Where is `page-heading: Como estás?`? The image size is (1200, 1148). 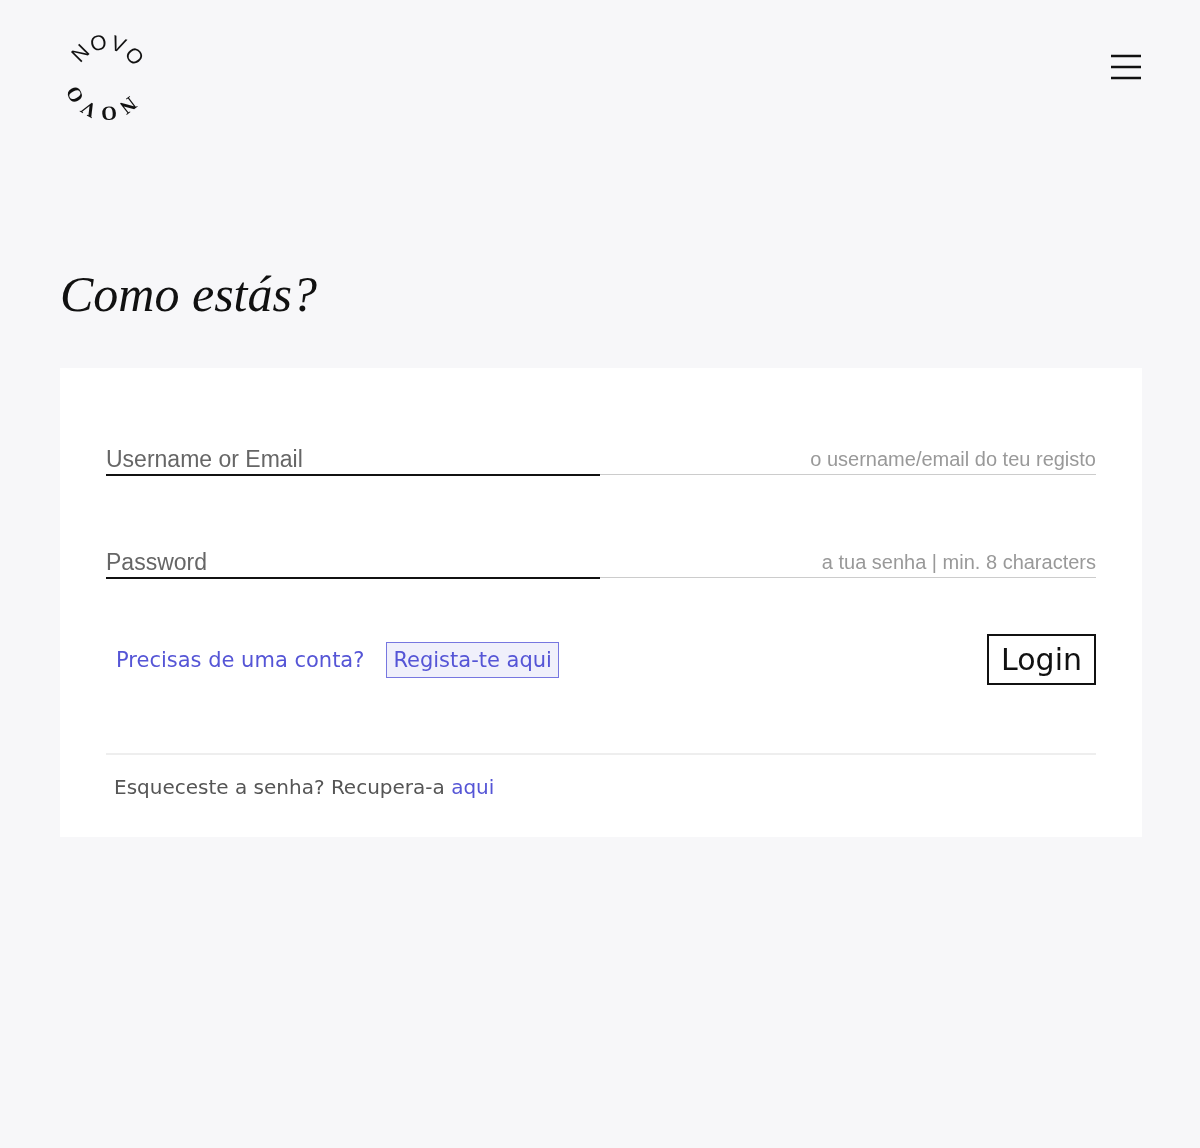 page-heading: Como estás? is located at coordinates (189, 294).